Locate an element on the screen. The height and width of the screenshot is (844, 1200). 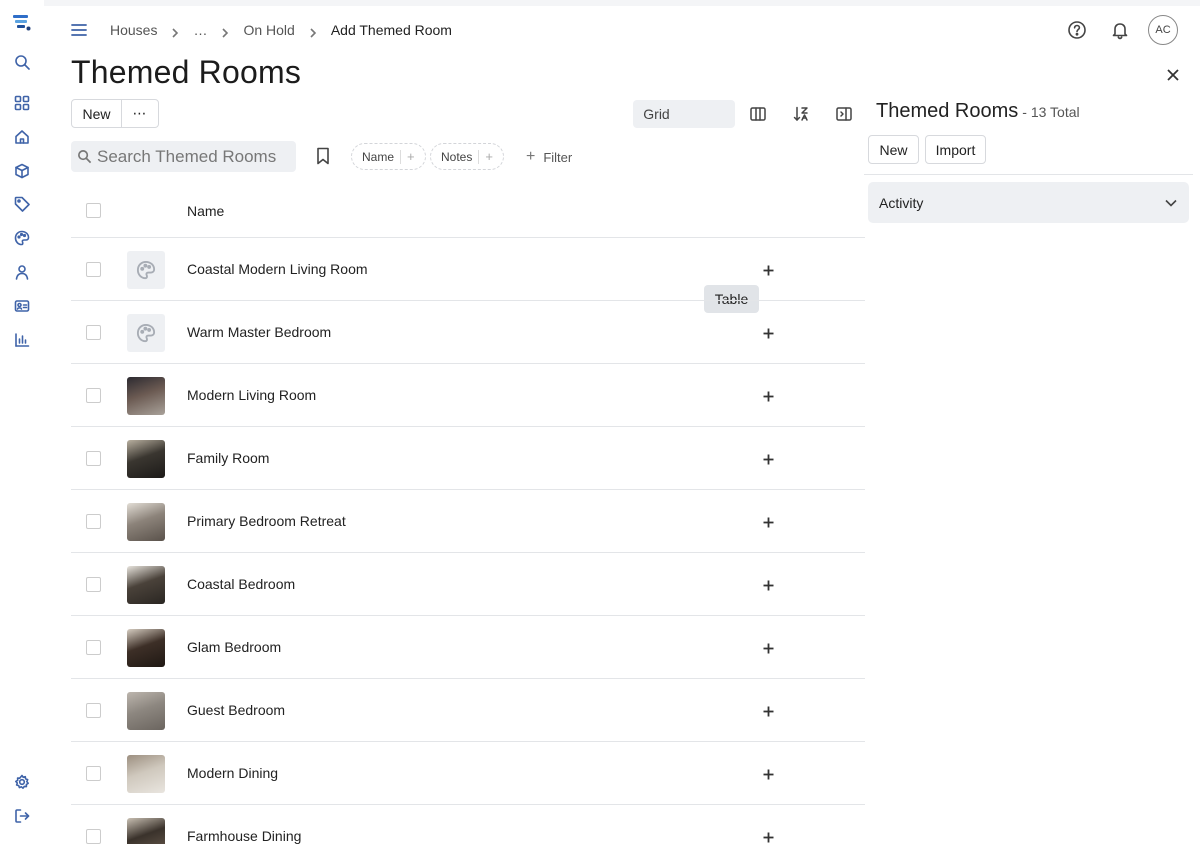
breadcrumb-item-on-hold: On Hold is located at coordinates (268, 30).